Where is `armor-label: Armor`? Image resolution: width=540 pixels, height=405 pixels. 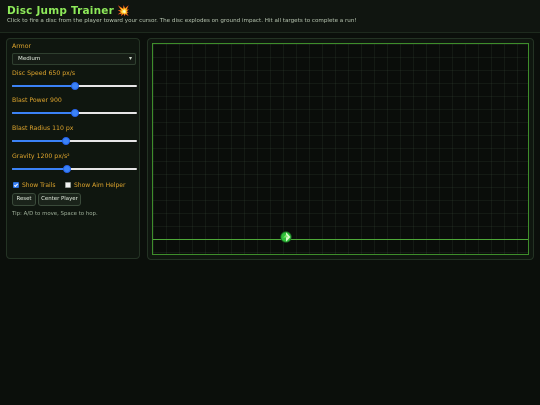
armor-label: Armor is located at coordinates (22, 46).